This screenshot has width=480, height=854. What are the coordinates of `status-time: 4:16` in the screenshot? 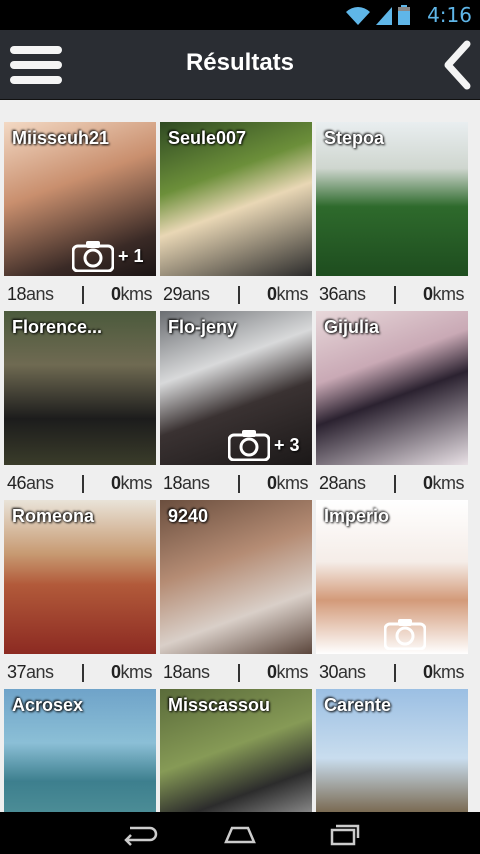 It's located at (449, 15).